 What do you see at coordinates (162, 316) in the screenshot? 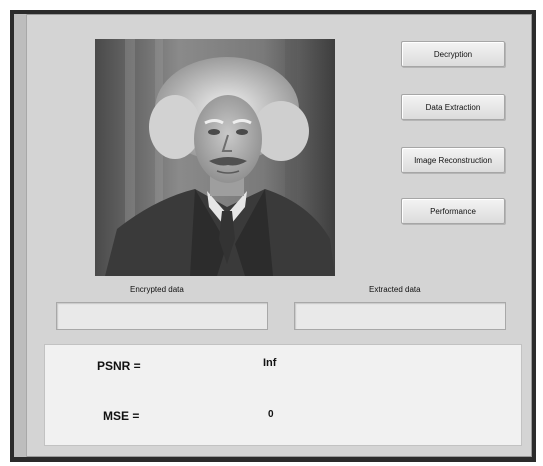
I see `encrypted-data-field` at bounding box center [162, 316].